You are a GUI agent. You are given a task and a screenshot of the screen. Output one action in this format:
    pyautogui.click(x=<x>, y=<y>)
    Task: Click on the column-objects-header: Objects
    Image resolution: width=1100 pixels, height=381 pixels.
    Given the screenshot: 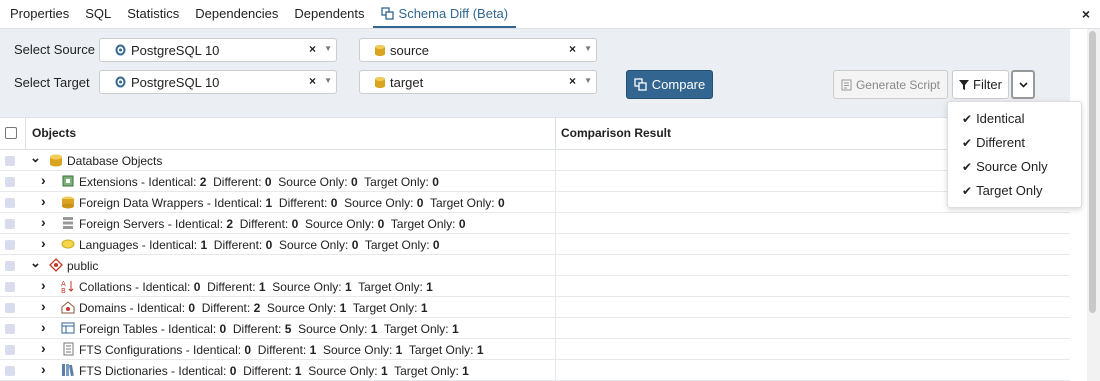 What is the action you would take?
    pyautogui.click(x=54, y=133)
    